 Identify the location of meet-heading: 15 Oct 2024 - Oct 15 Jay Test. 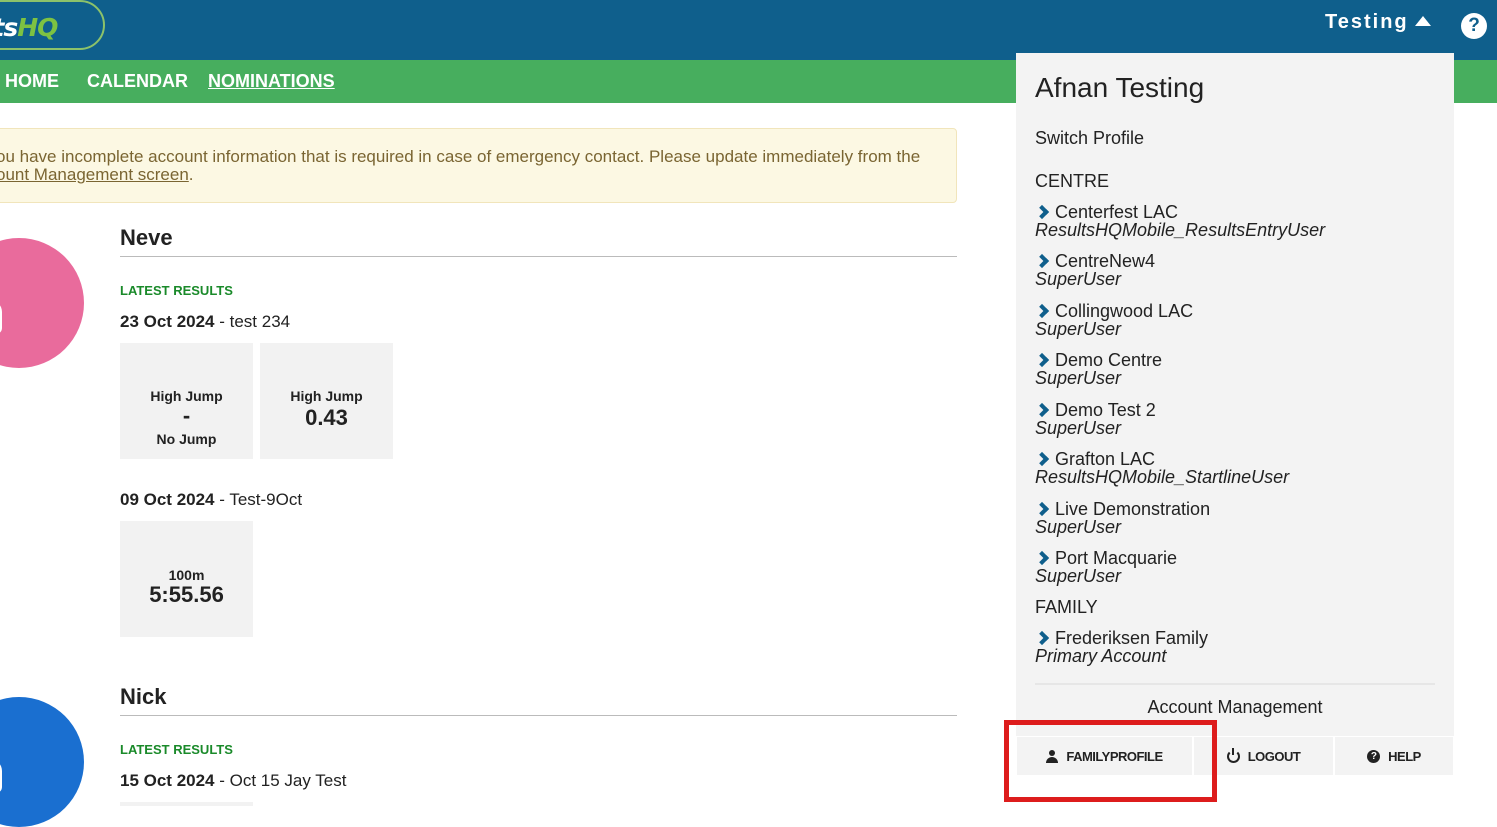
(233, 781).